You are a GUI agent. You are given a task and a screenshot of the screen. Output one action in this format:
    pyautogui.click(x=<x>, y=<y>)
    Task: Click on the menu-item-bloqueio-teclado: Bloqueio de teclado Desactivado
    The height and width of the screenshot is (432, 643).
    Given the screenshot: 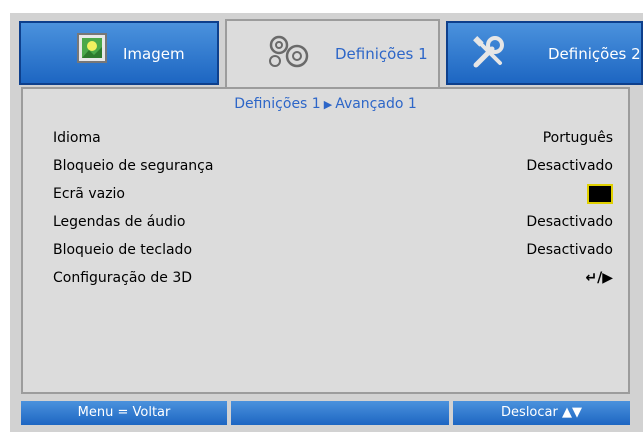 What is the action you would take?
    pyautogui.click(x=333, y=251)
    